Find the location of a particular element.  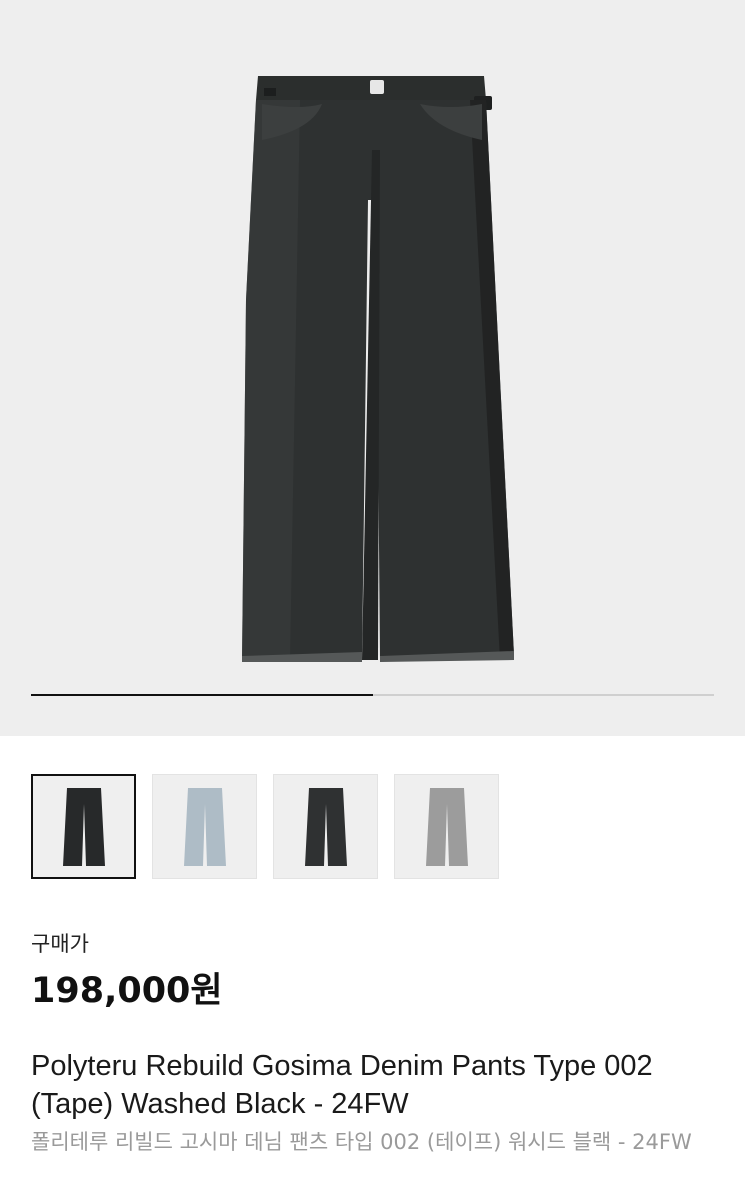

pants-light-blue-icon is located at coordinates (204, 826).